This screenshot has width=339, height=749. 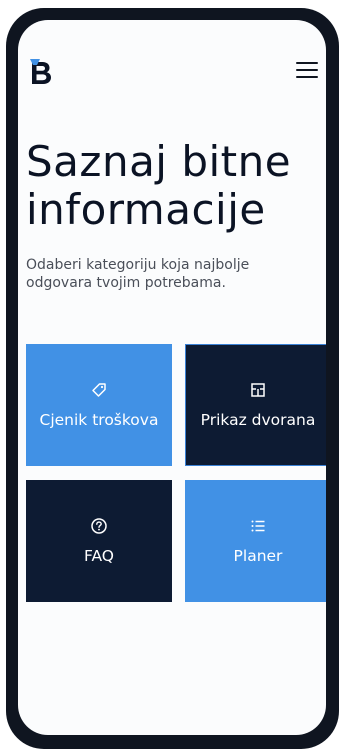 I want to click on brand-b-logo-icon, so click(x=42, y=72).